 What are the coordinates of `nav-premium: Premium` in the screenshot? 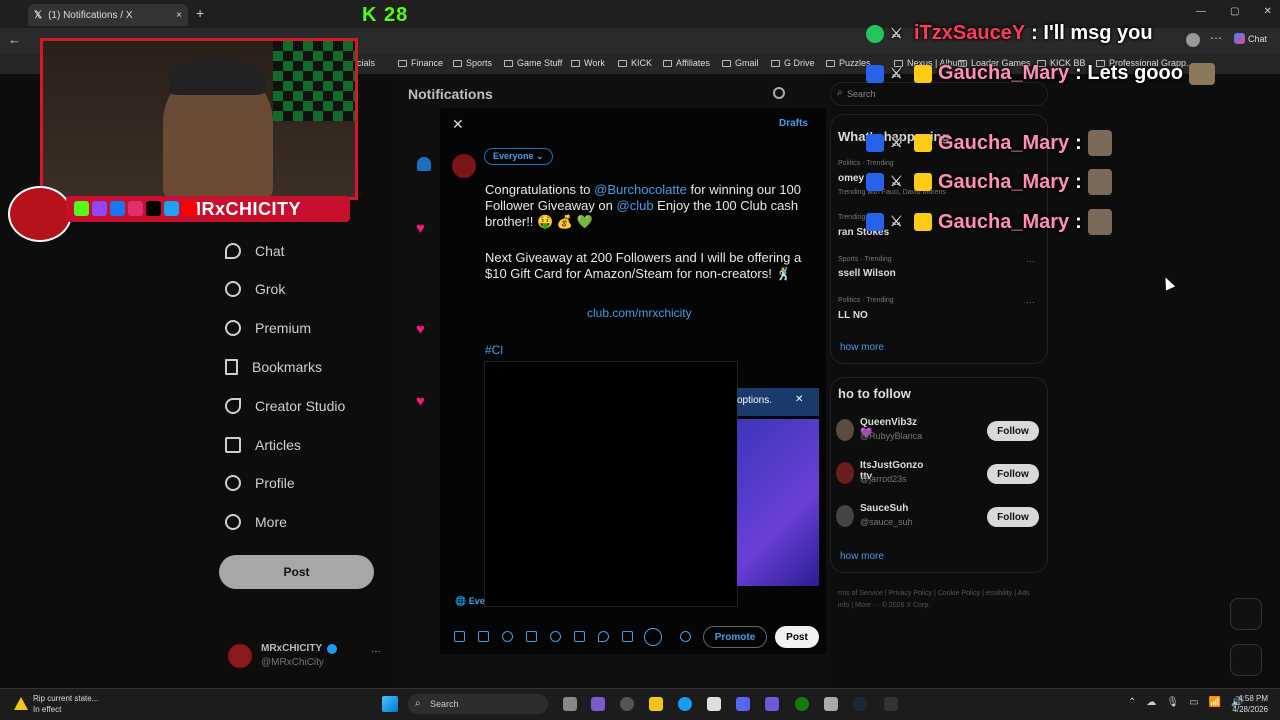 It's located at (268, 328).